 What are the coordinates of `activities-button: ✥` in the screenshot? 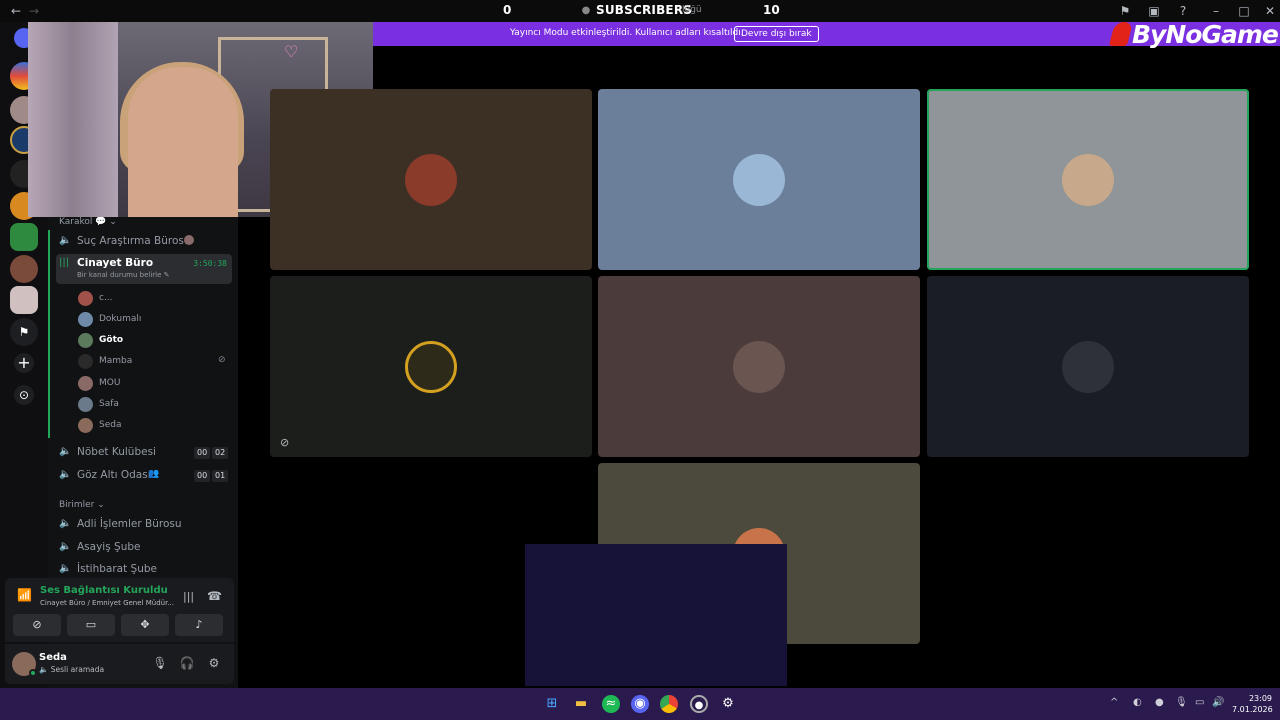 It's located at (145, 625).